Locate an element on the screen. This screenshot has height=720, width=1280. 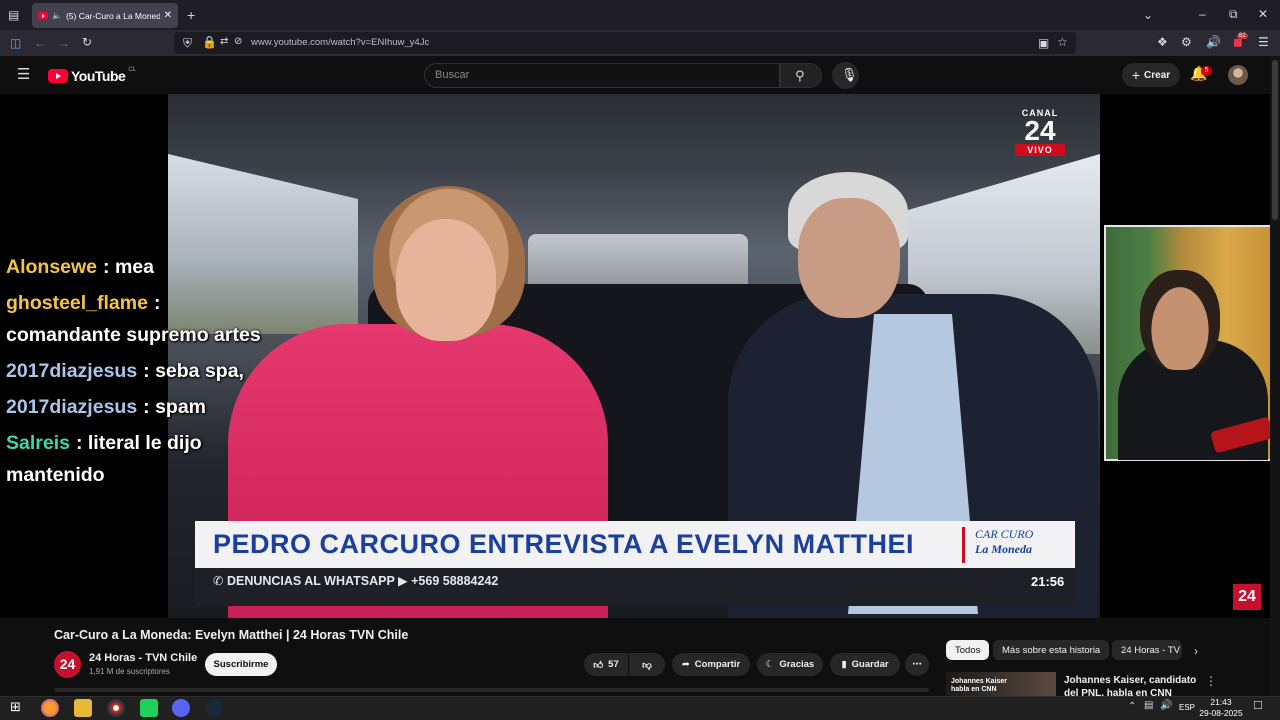
discord-icon is located at coordinates (181, 708).